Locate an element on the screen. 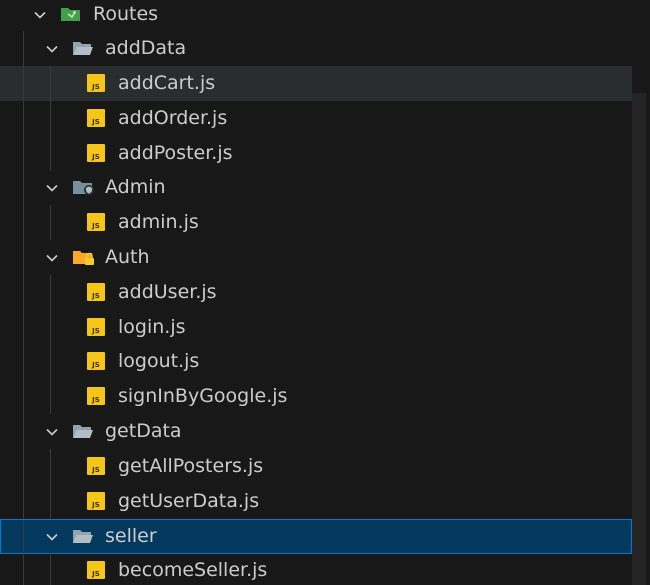 The width and height of the screenshot is (650, 585). admin-folder-icon is located at coordinates (83, 187).